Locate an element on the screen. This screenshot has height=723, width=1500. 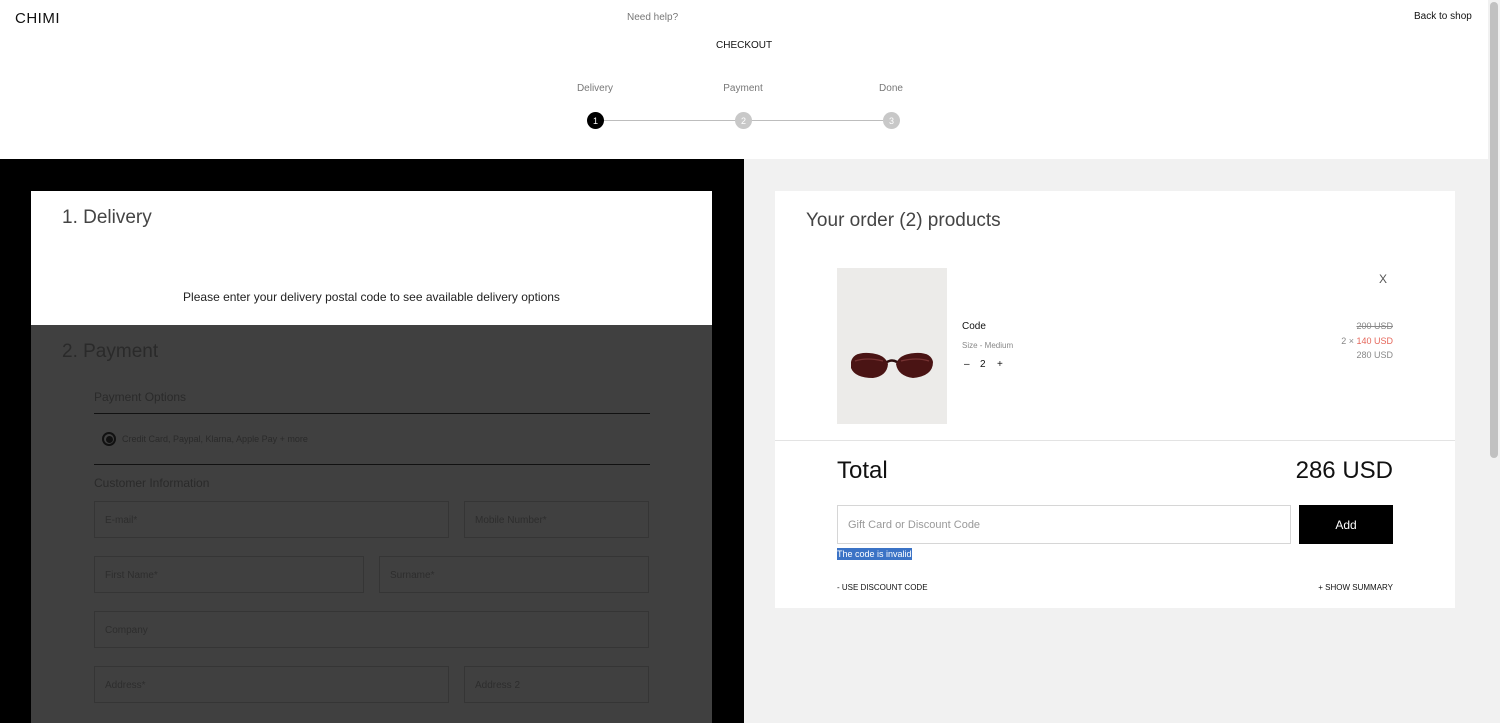
first-name-field: First Name* is located at coordinates (229, 574).